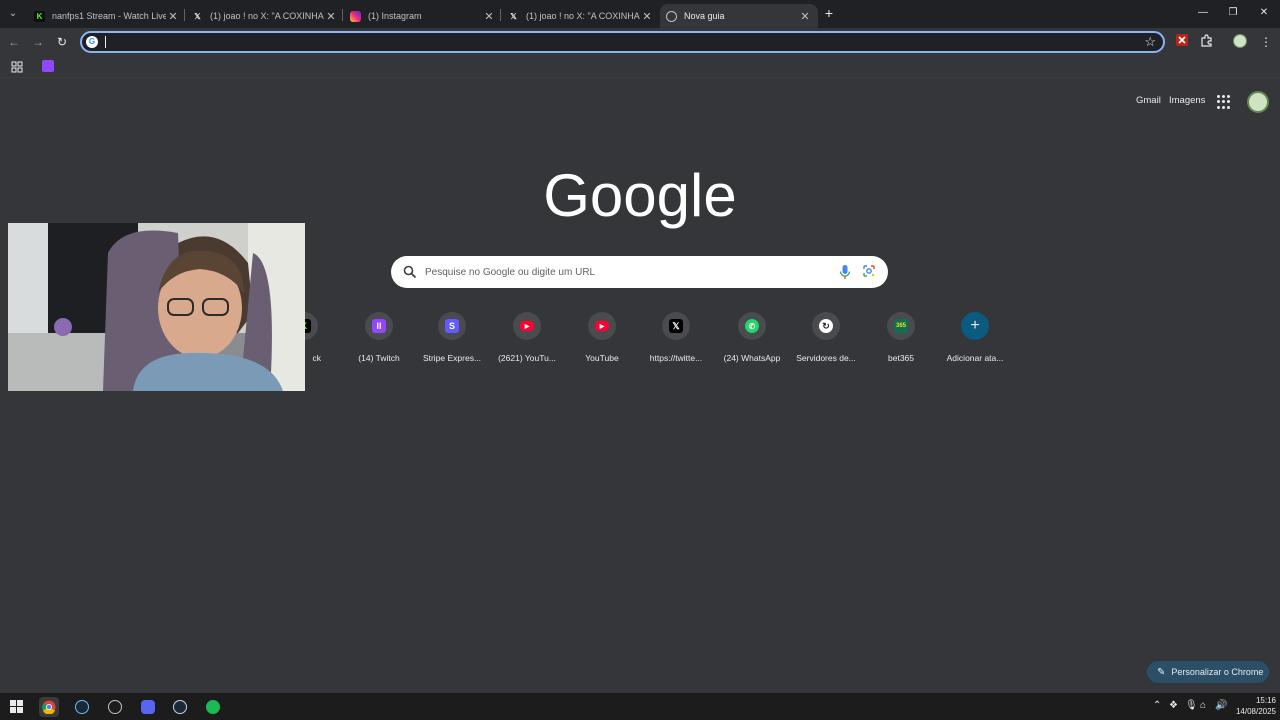 The height and width of the screenshot is (720, 1280). What do you see at coordinates (869, 271) in the screenshot?
I see `google-lens-icon` at bounding box center [869, 271].